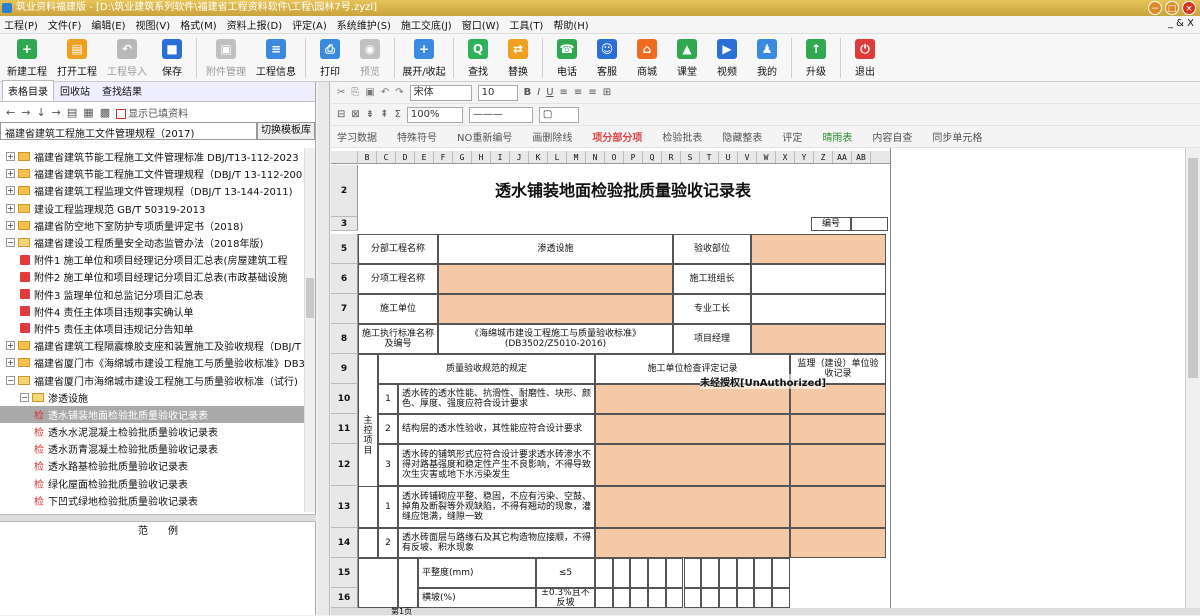 The height and width of the screenshot is (616, 1200). What do you see at coordinates (837, 136) in the screenshot?
I see `function-button-8: 晴雨表` at bounding box center [837, 136].